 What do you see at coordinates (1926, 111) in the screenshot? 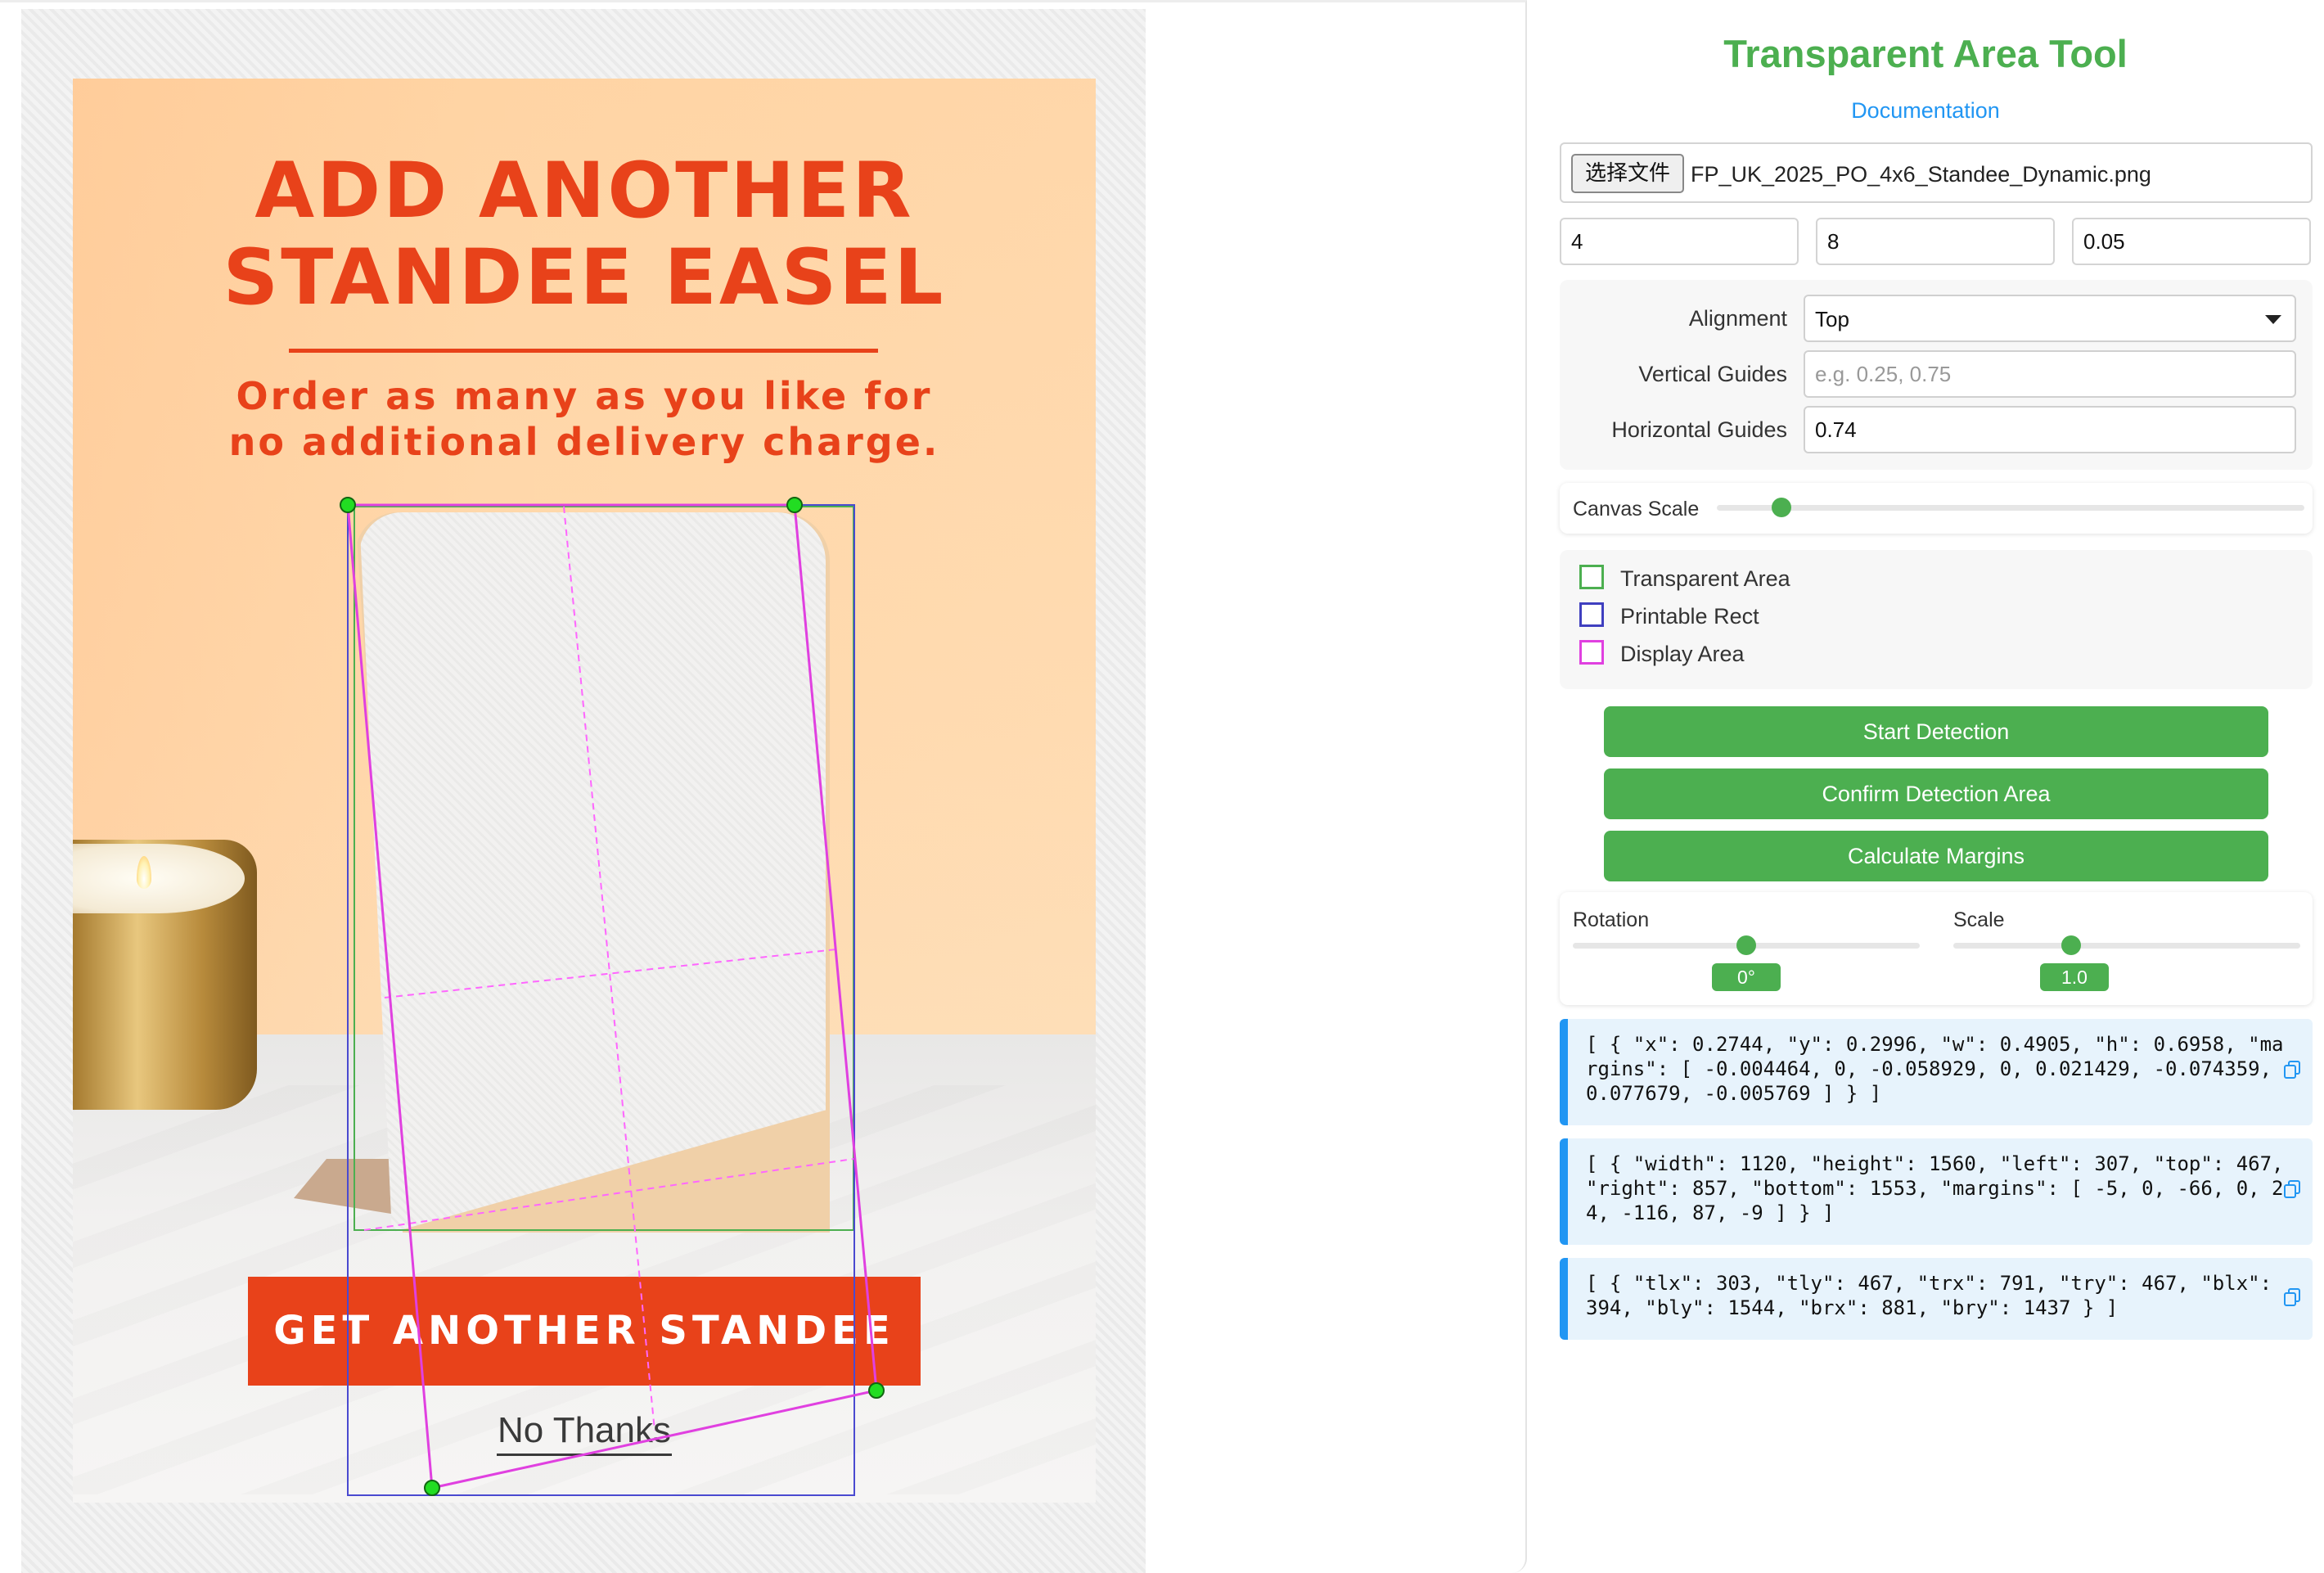
I see `documentation-link: Documentation` at bounding box center [1926, 111].